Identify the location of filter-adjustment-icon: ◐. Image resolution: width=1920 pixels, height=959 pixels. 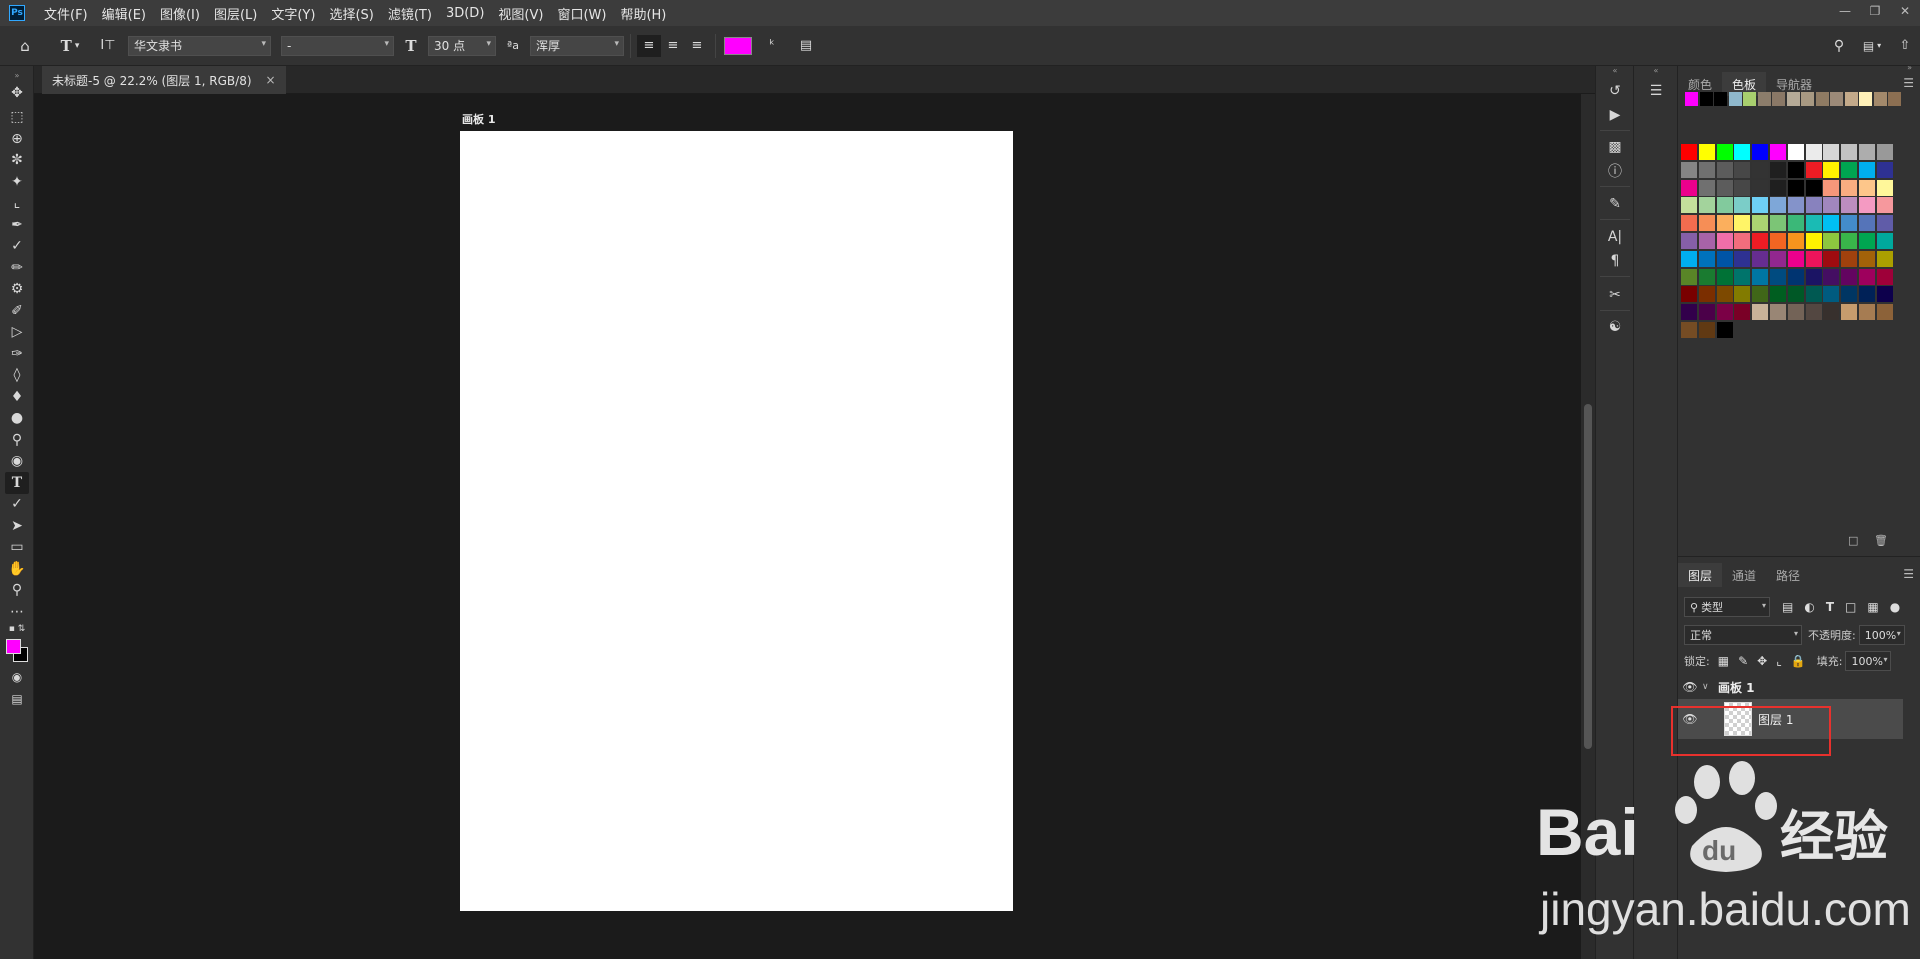
(1809, 607).